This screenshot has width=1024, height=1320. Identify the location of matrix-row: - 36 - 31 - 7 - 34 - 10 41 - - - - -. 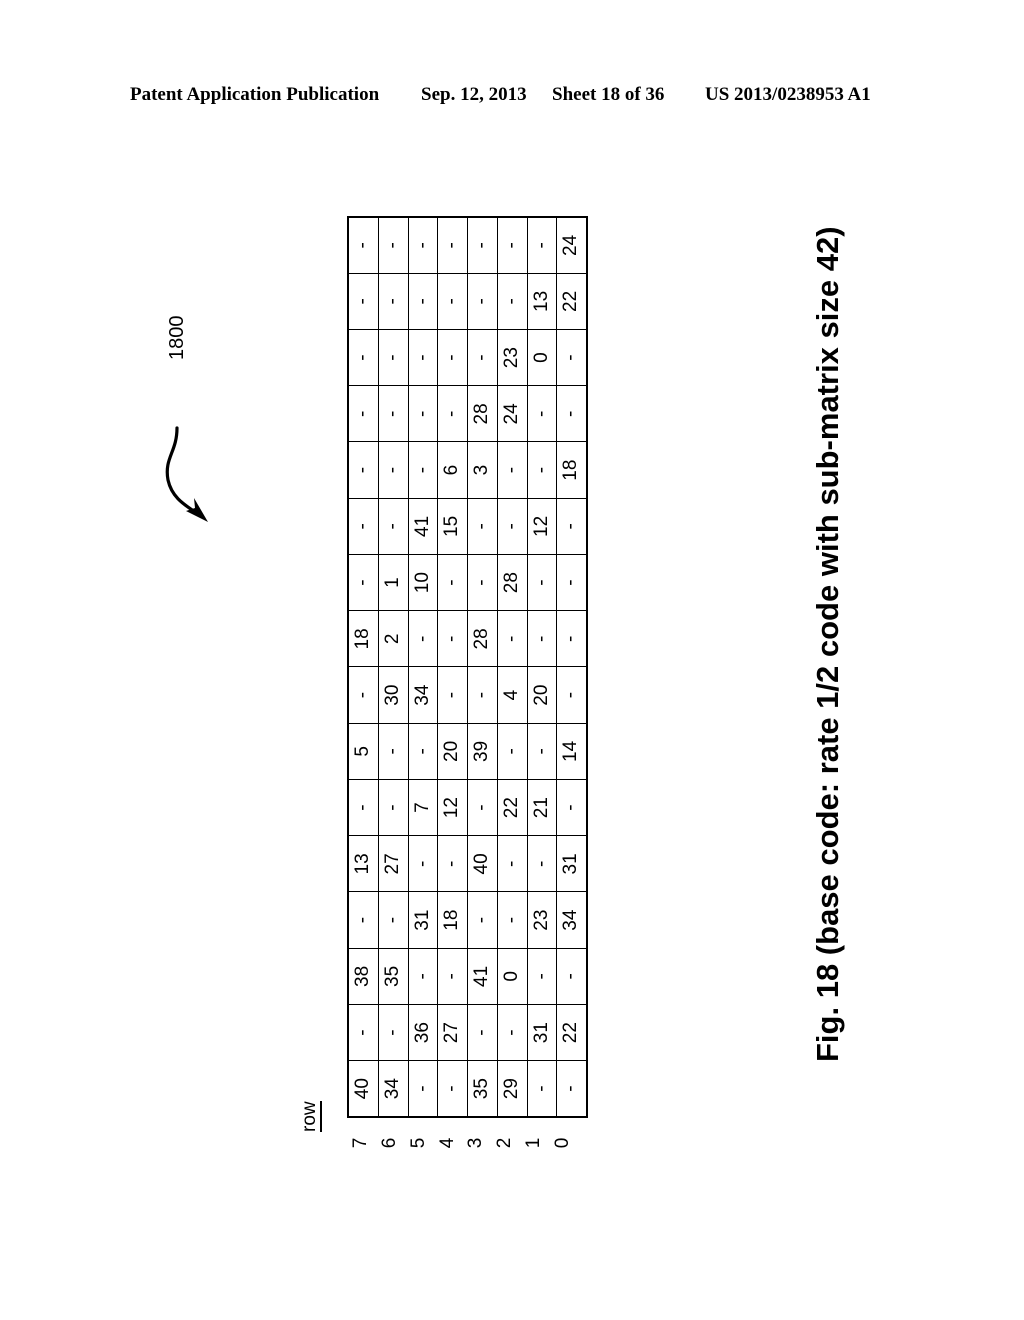
(423, 667).